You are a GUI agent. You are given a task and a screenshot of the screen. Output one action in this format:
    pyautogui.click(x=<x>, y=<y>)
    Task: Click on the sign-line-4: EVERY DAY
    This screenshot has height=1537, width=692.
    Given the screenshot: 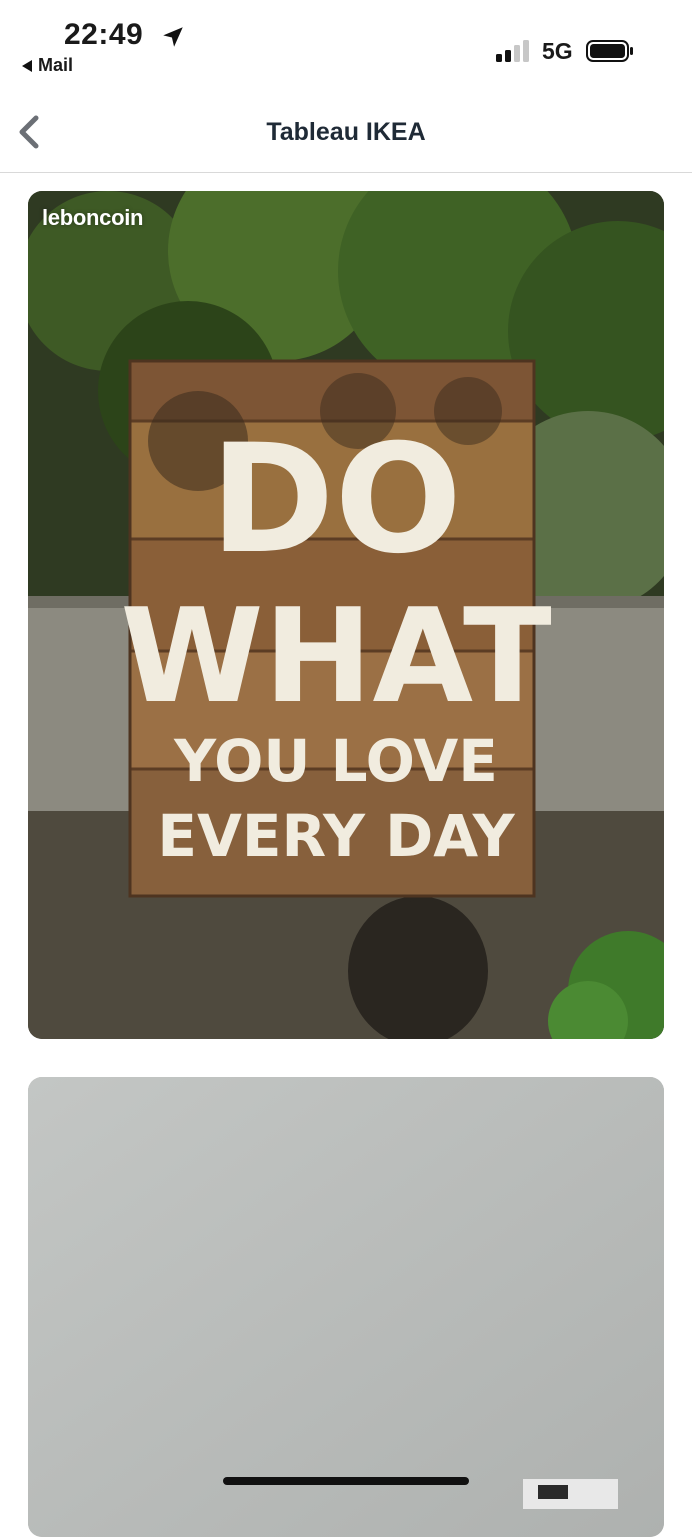 What is the action you would take?
    pyautogui.click(x=336, y=836)
    